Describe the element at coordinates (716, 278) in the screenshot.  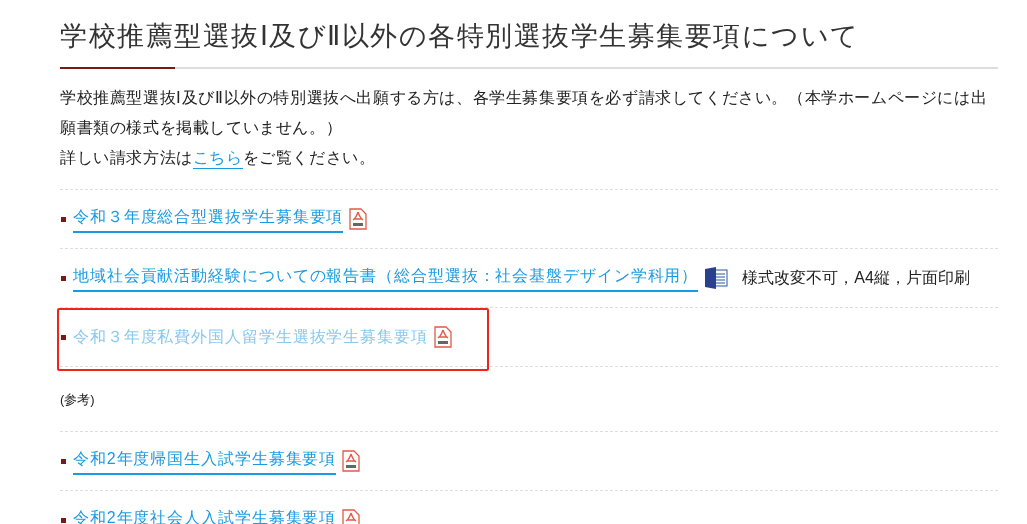
I see `word-document-icon` at that location.